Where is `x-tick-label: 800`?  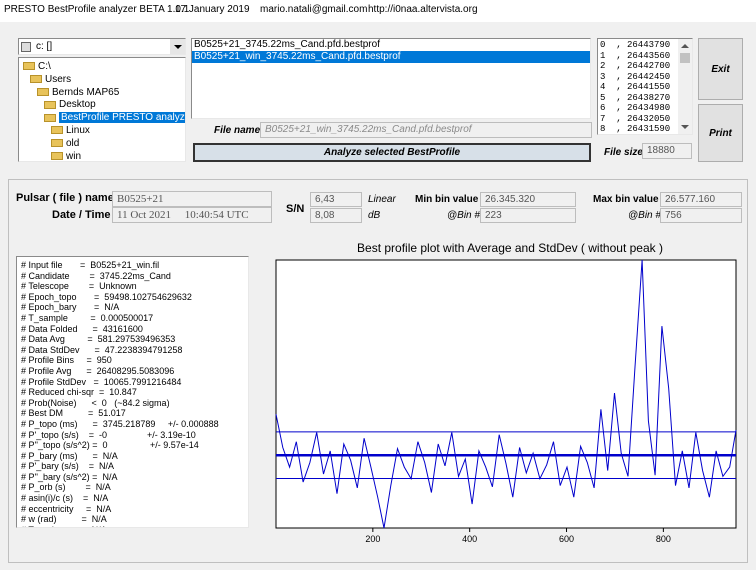 x-tick-label: 800 is located at coordinates (663, 539).